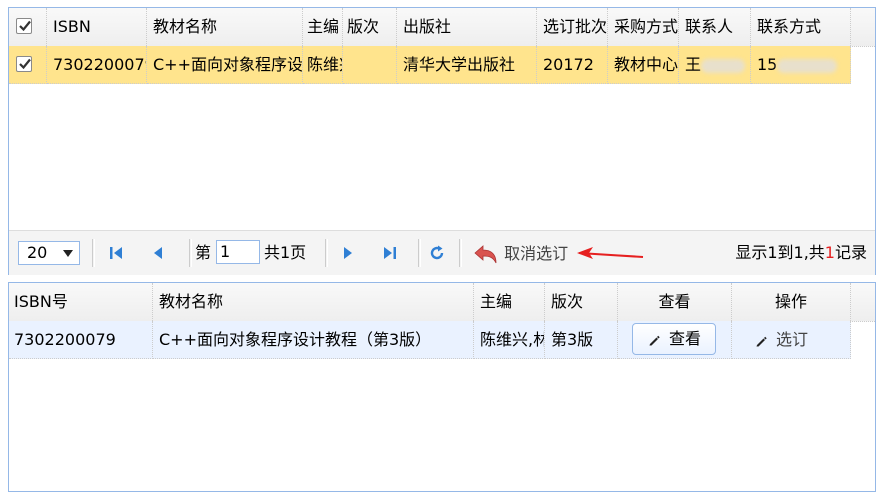  I want to click on cell-batch: 20172, so click(572, 65).